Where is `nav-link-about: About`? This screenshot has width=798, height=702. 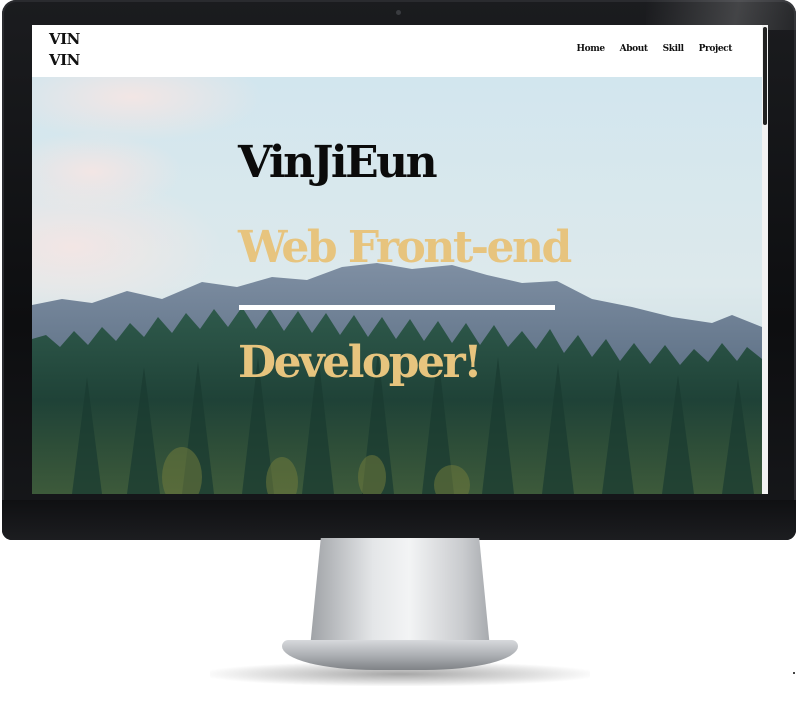 nav-link-about: About is located at coordinates (634, 49).